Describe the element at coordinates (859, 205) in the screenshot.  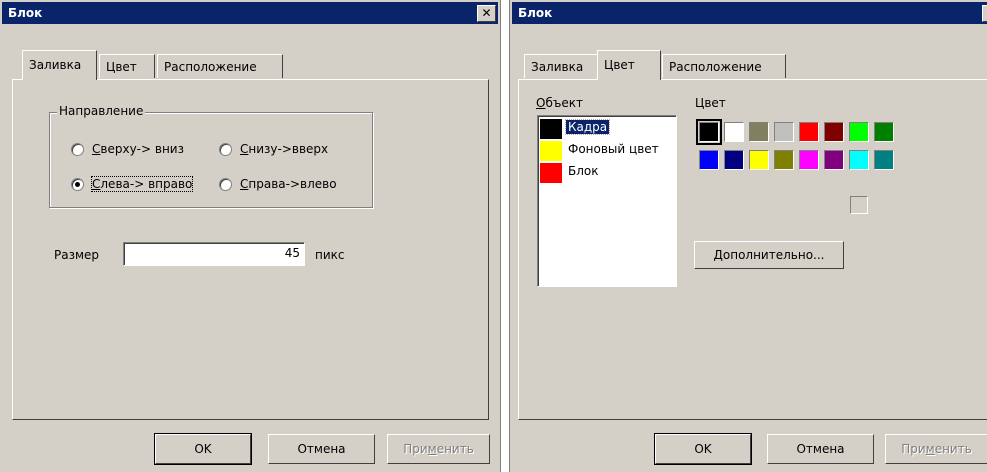
I see `custom-color-slot` at that location.